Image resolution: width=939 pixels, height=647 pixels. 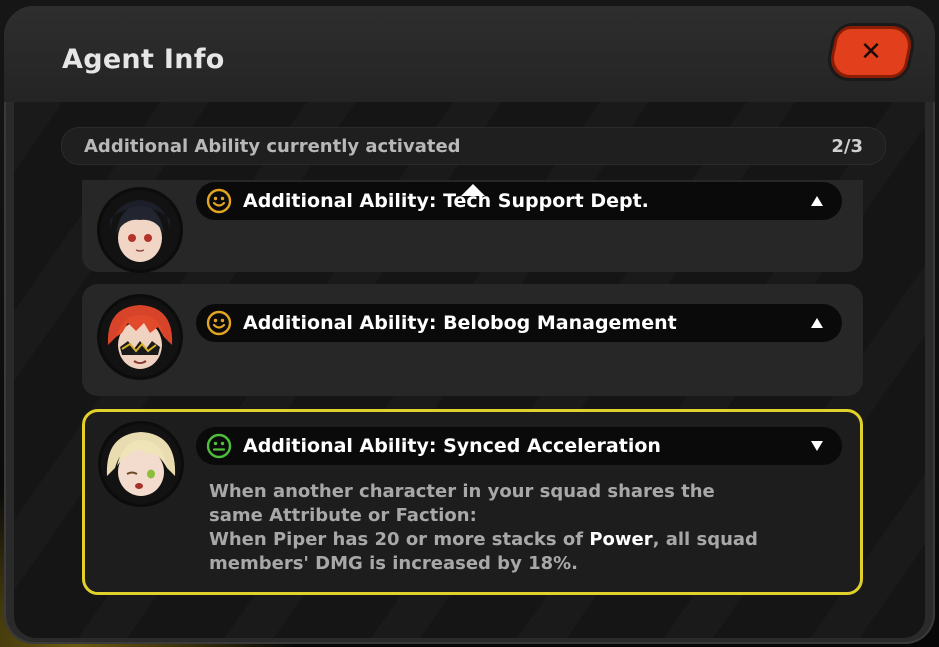 What do you see at coordinates (399, 539) in the screenshot?
I see `description-text: When Piper has 20 or more stacks of` at bounding box center [399, 539].